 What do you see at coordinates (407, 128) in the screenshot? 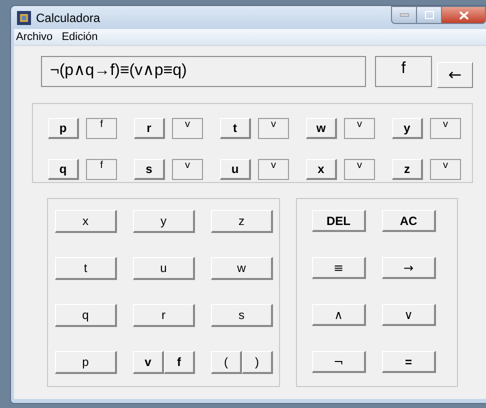
I see `variable-button: y` at bounding box center [407, 128].